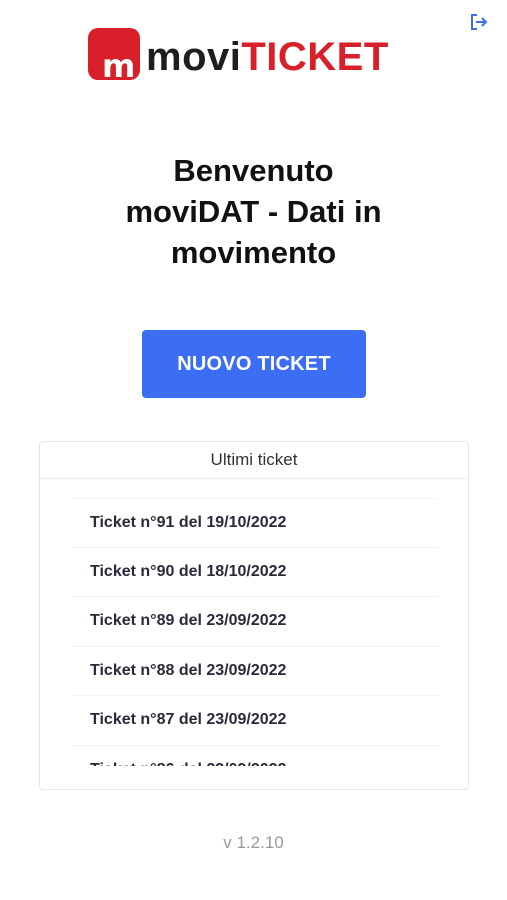 The height and width of the screenshot is (900, 507). I want to click on recent-tickets-title: Ultimi ticket, so click(254, 460).